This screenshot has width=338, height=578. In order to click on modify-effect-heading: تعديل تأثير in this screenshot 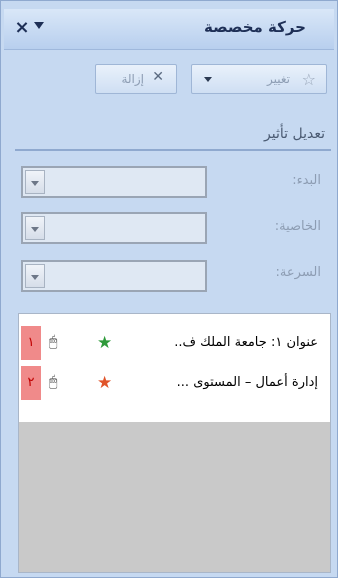, I will do `click(294, 134)`.